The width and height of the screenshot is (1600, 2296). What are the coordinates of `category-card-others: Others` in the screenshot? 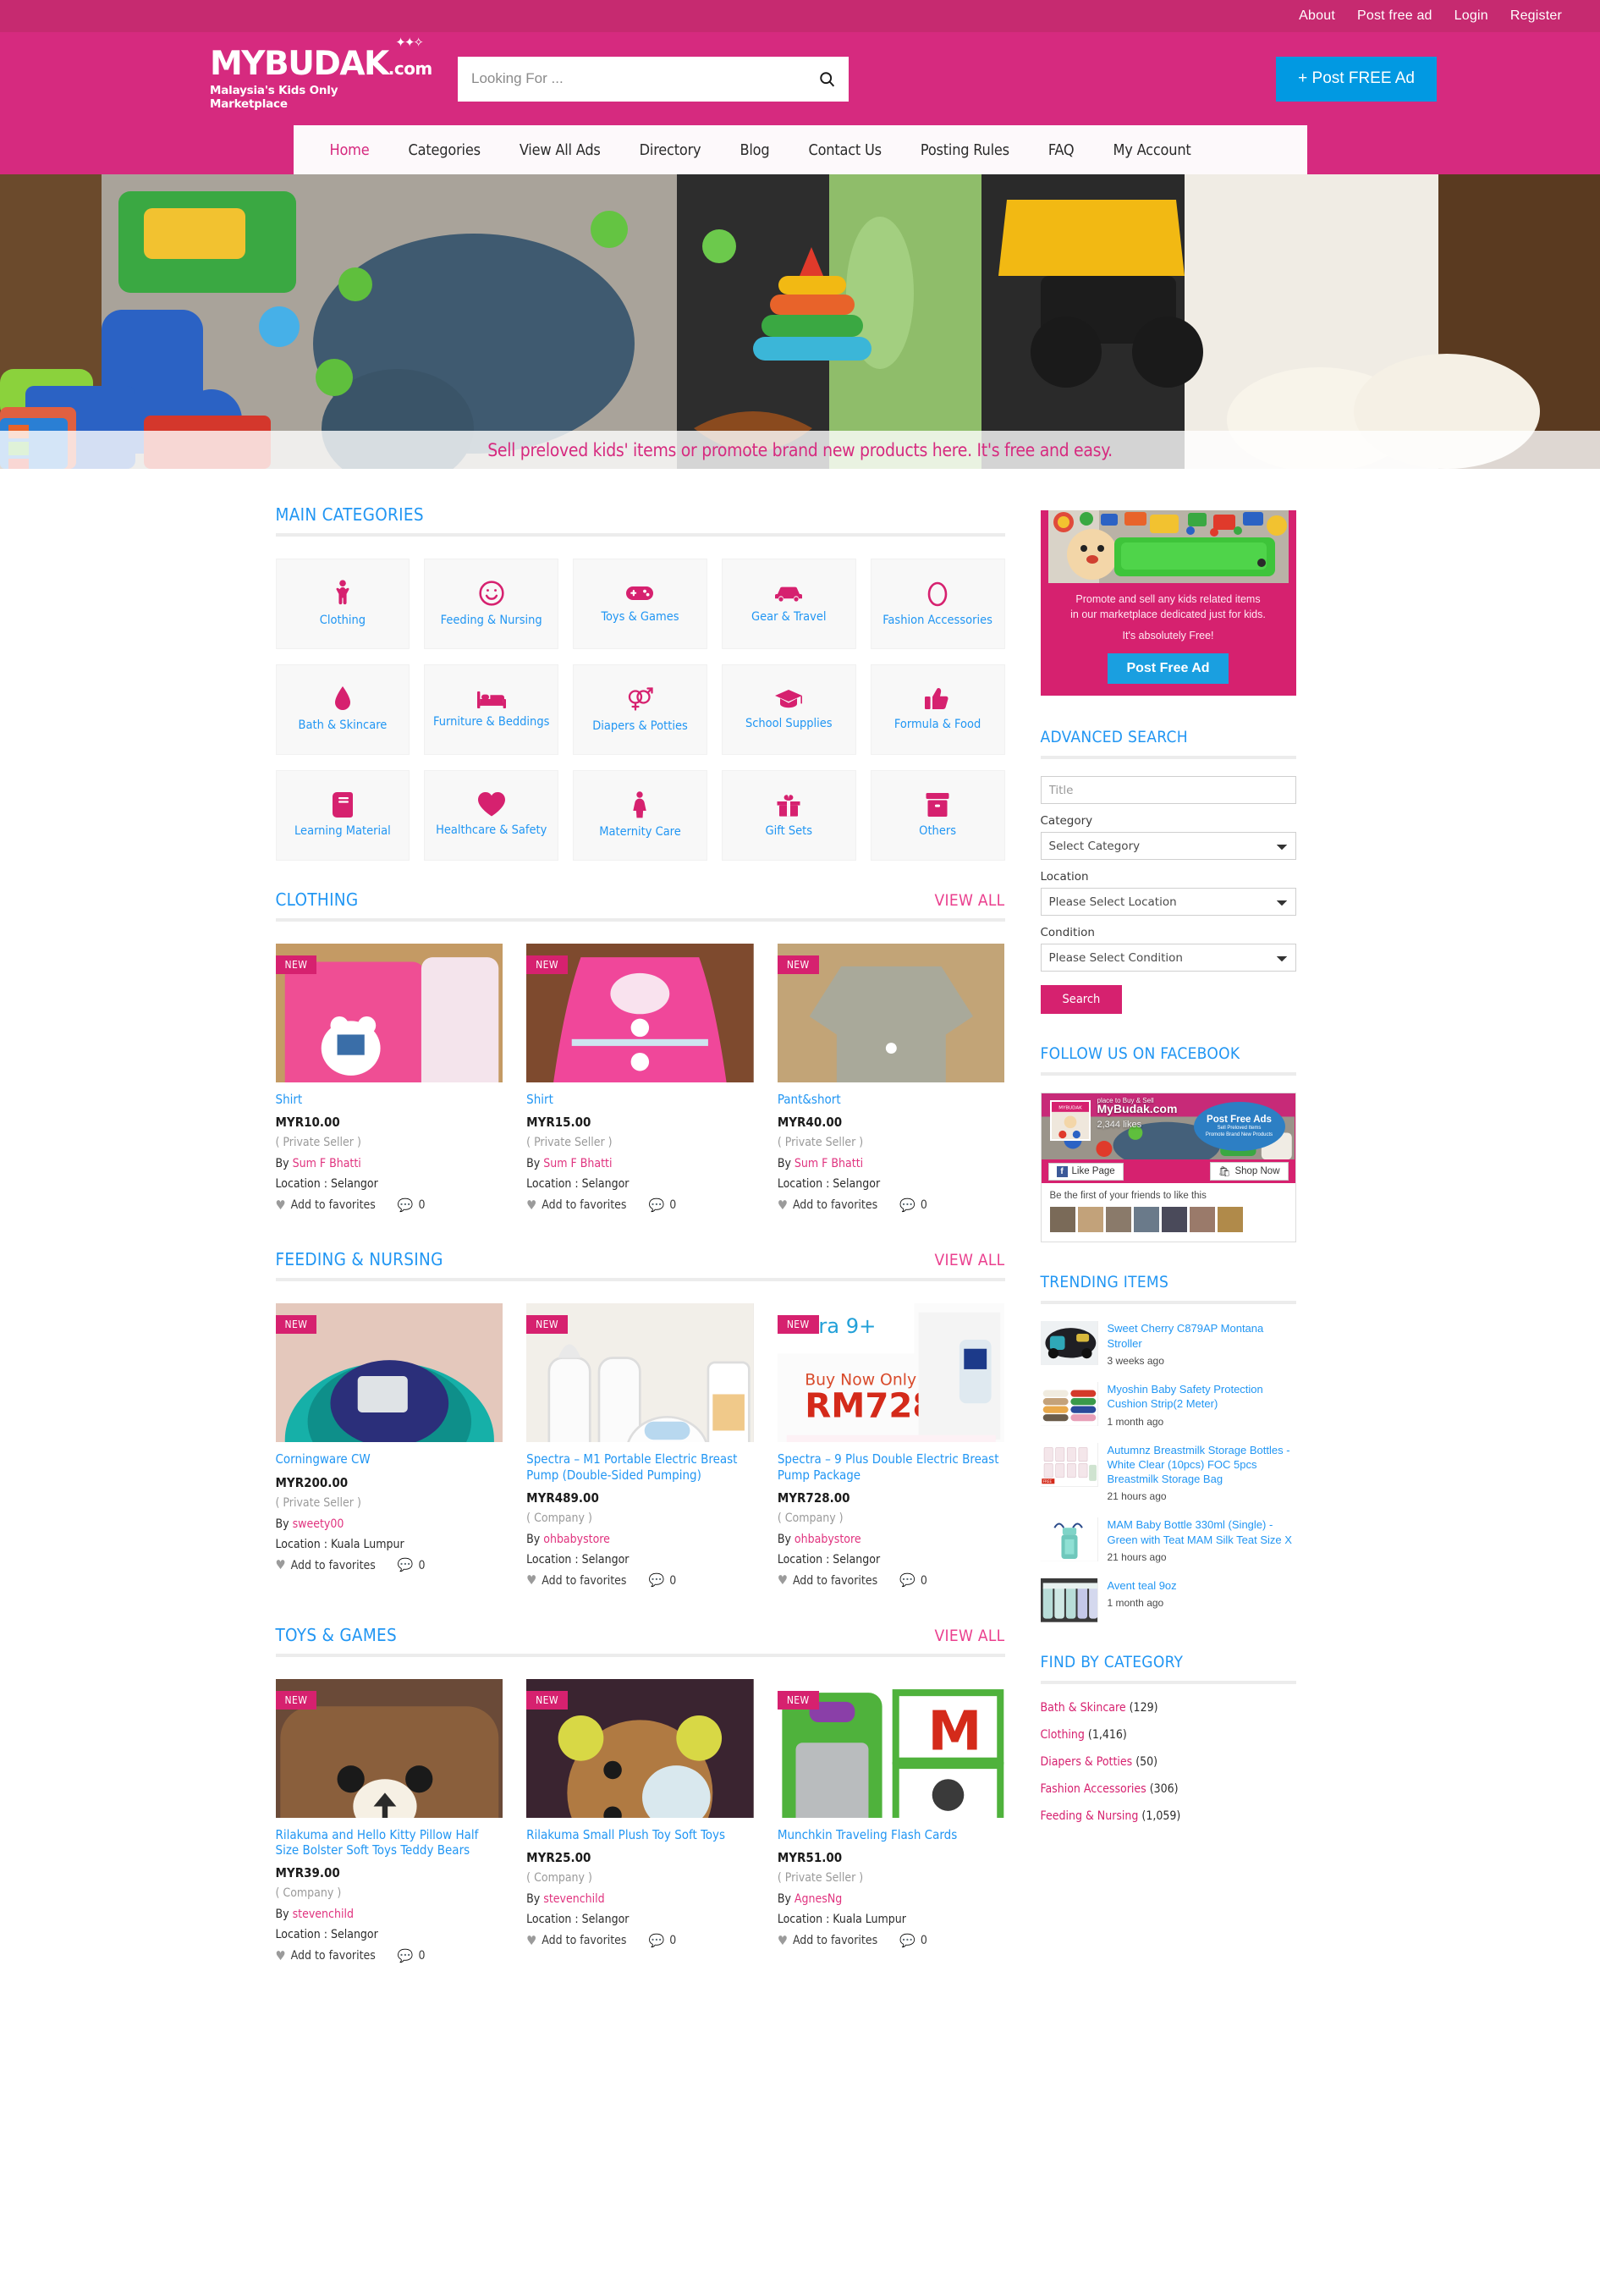 It's located at (938, 815).